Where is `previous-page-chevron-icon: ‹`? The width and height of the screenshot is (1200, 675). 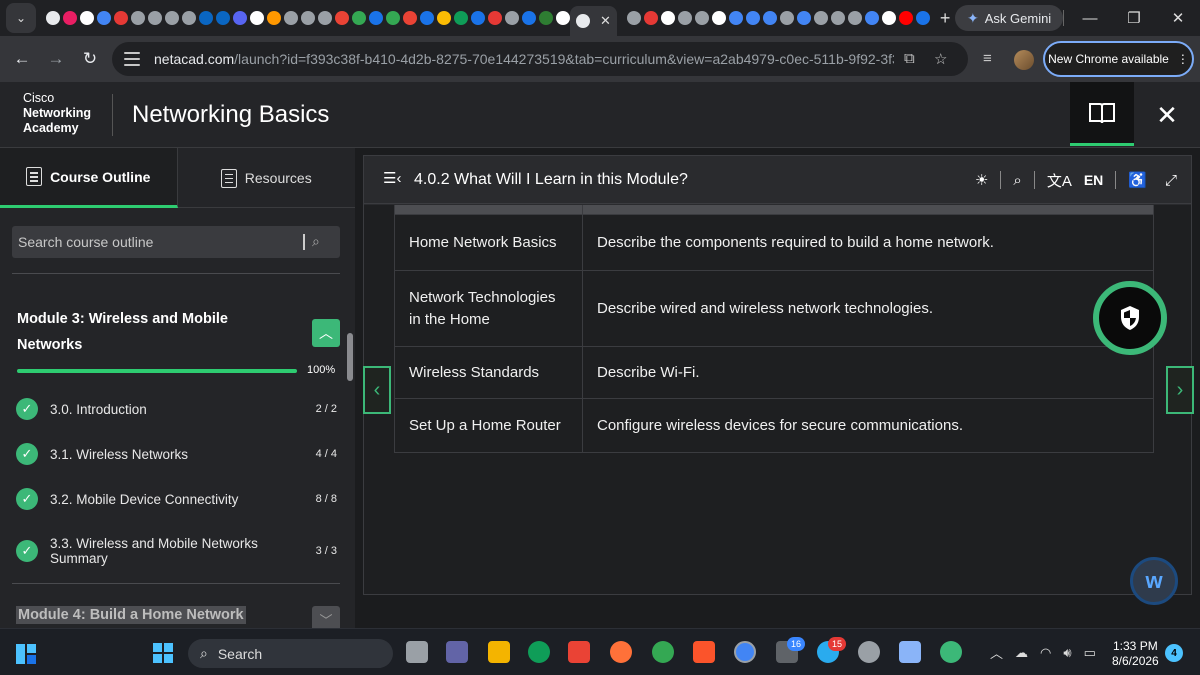
previous-page-chevron-icon: ‹ is located at coordinates (377, 390).